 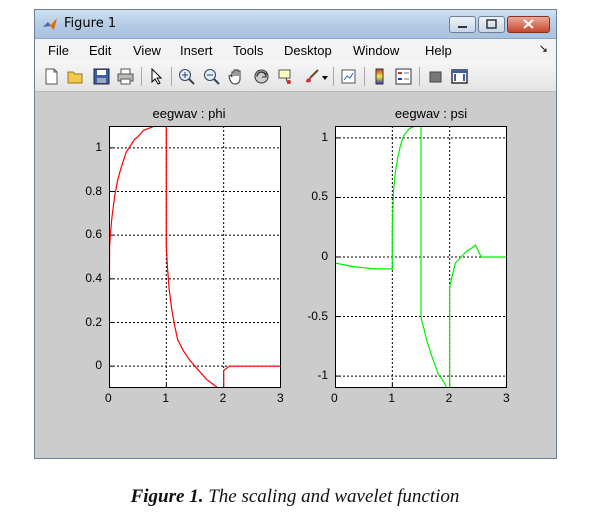 I want to click on menu-edit: Edit, so click(x=100, y=50).